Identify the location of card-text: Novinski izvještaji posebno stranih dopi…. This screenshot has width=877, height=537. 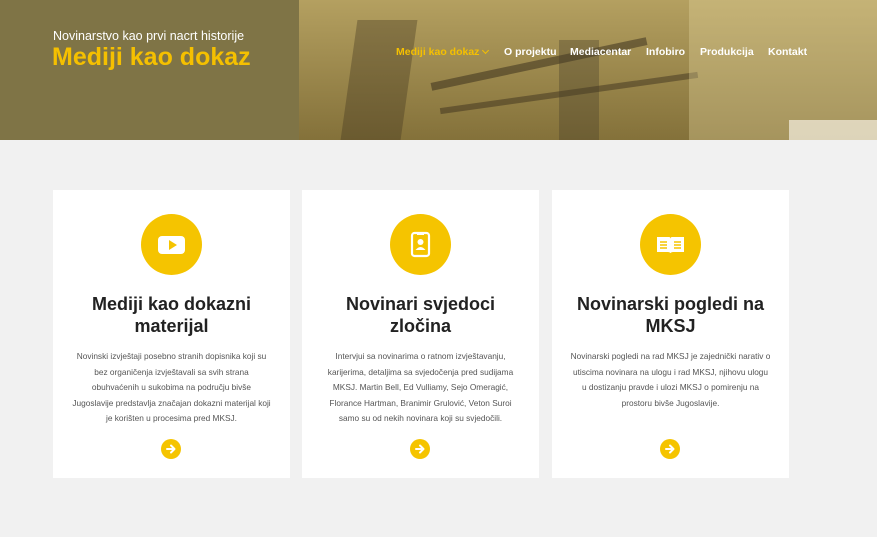
(171, 387).